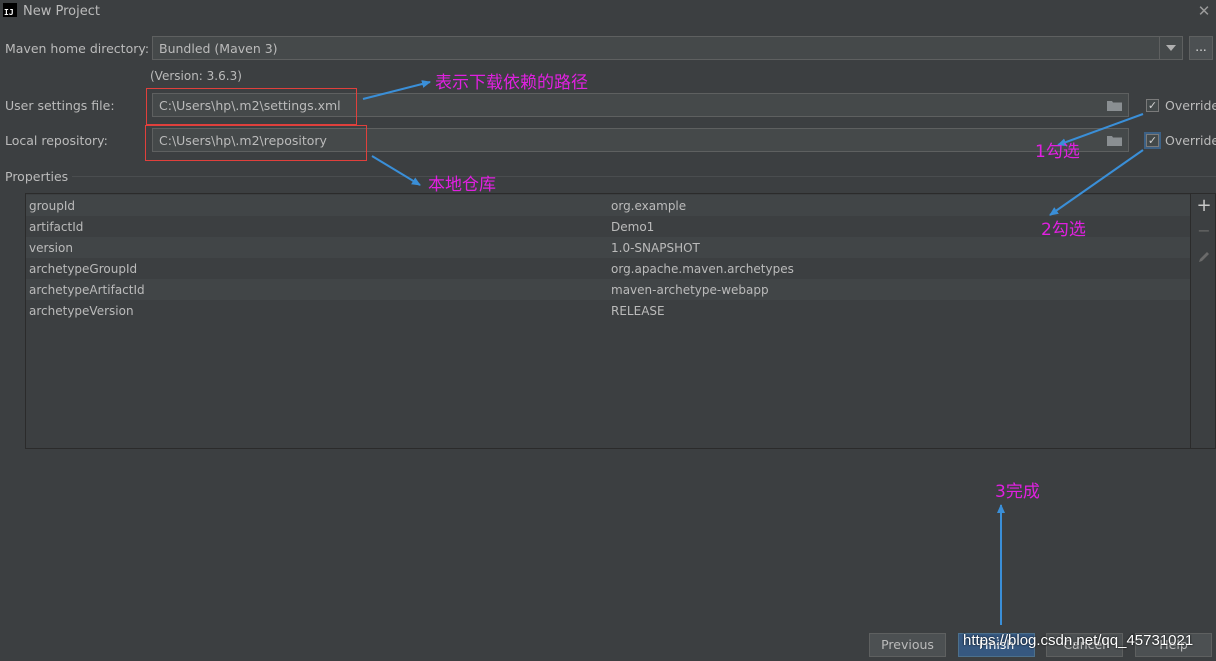  Describe the element at coordinates (56, 140) in the screenshot. I see `local-repository-label: Local repository:` at that location.